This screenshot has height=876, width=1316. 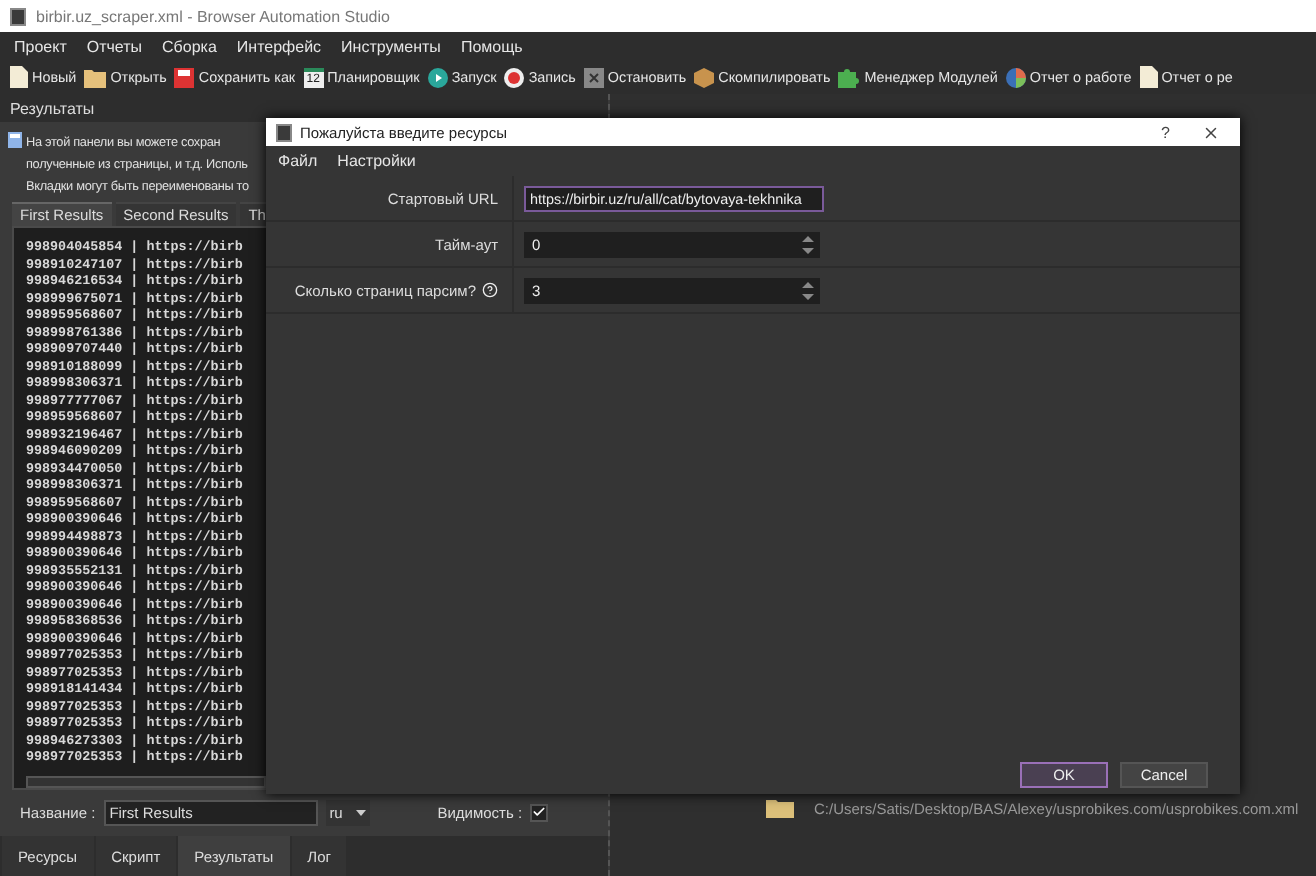 What do you see at coordinates (279, 46) in the screenshot?
I see `menu-item: Интерфейс` at bounding box center [279, 46].